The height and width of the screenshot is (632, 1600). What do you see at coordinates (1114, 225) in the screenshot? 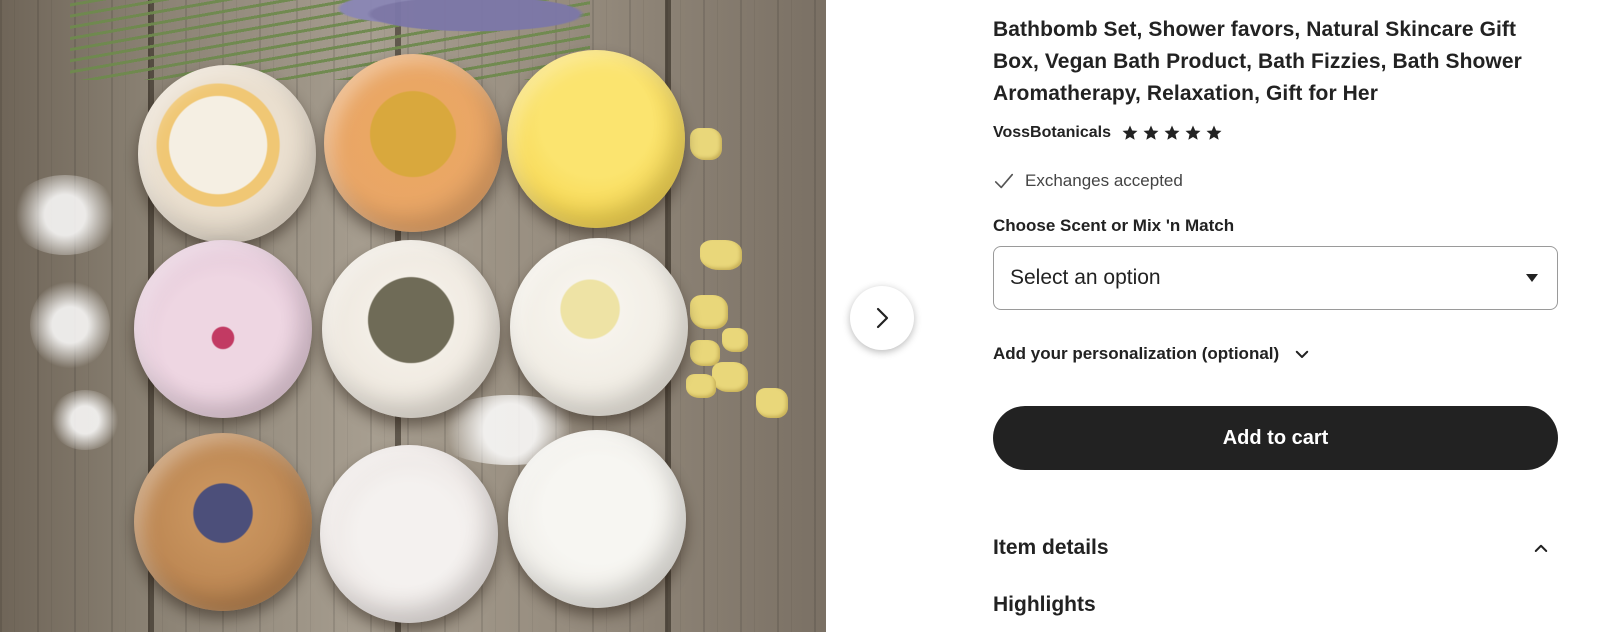
I see `variation-label: Choose Scent or Mix 'n Match` at bounding box center [1114, 225].